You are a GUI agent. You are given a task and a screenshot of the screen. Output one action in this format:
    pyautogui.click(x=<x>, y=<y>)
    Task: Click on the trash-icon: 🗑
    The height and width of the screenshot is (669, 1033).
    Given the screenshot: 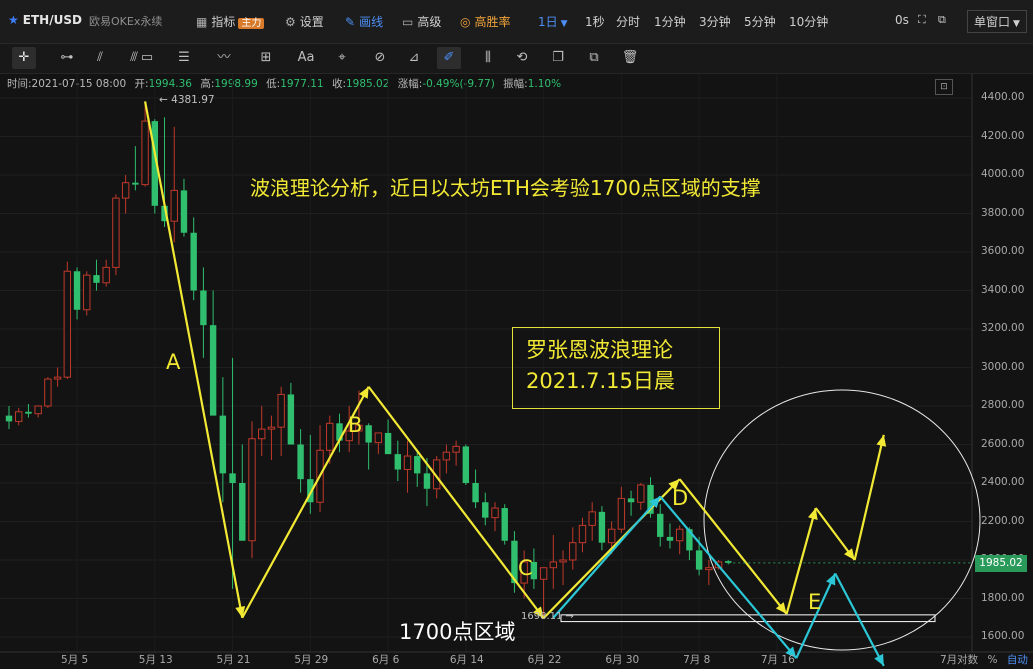 What is the action you would take?
    pyautogui.click(x=630, y=58)
    